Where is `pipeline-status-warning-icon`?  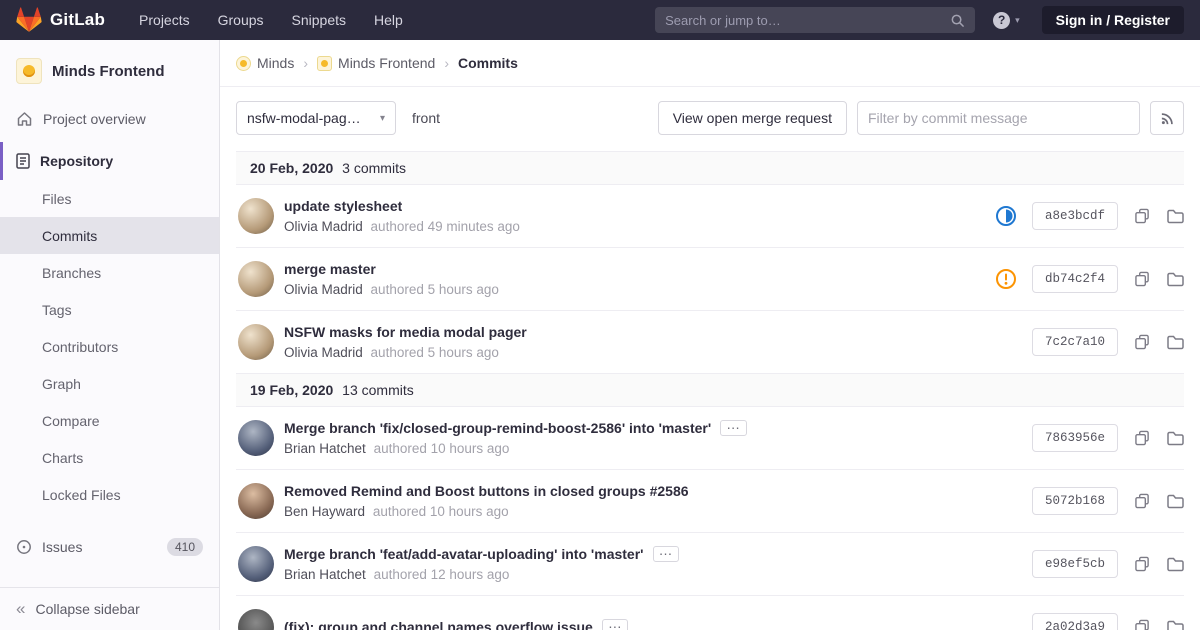
pipeline-status-warning-icon is located at coordinates (1006, 279).